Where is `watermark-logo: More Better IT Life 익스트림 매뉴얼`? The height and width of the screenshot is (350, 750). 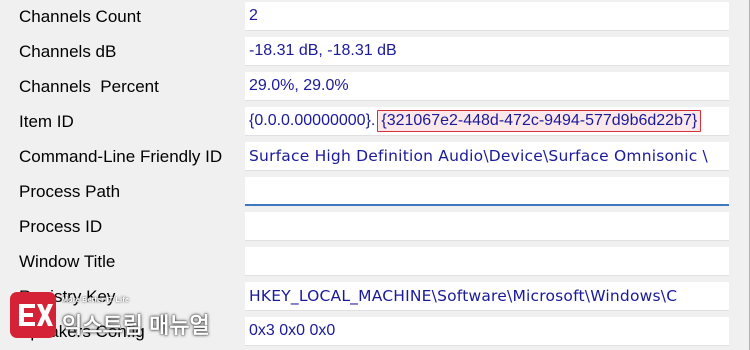 watermark-logo: More Better IT Life 익스트림 매뉴얼 is located at coordinates (110, 316).